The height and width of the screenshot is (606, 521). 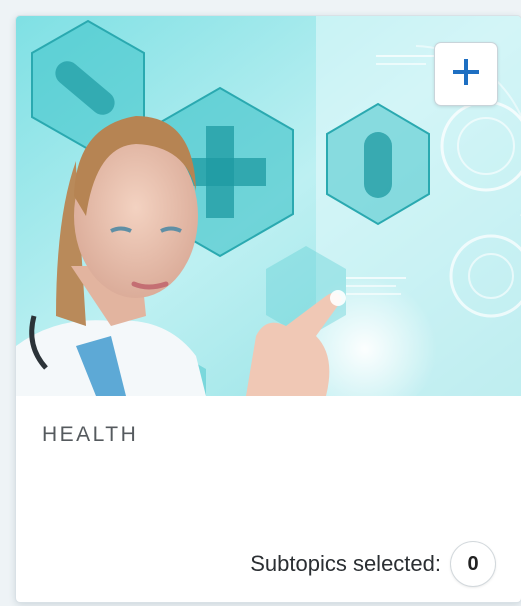 What do you see at coordinates (345, 563) in the screenshot?
I see `subtopics-selected-label: Subtopics selected:` at bounding box center [345, 563].